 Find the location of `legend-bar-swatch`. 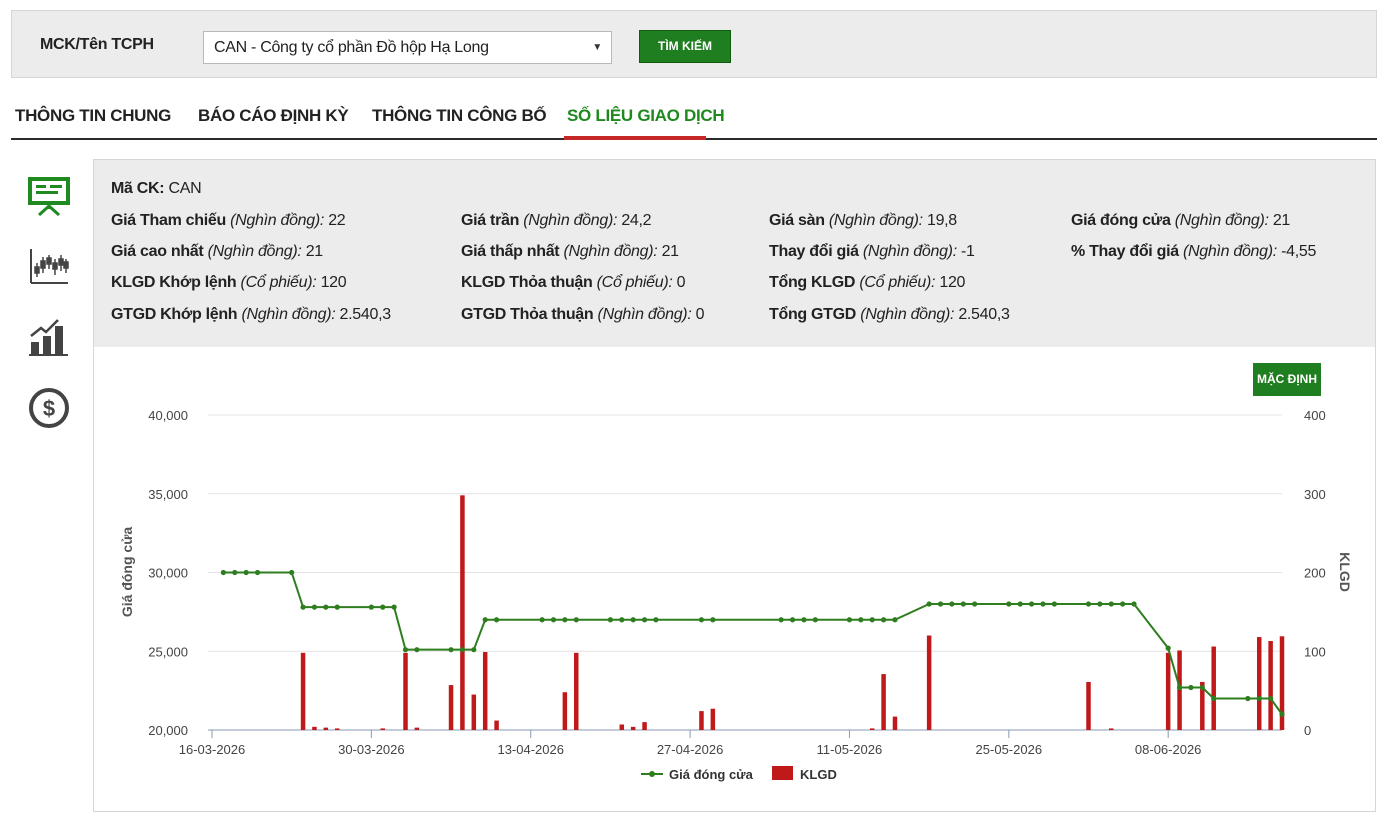

legend-bar-swatch is located at coordinates (782, 773).